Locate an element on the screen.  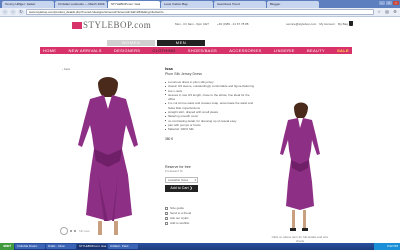
mail-icon is located at coordinates (166, 213).